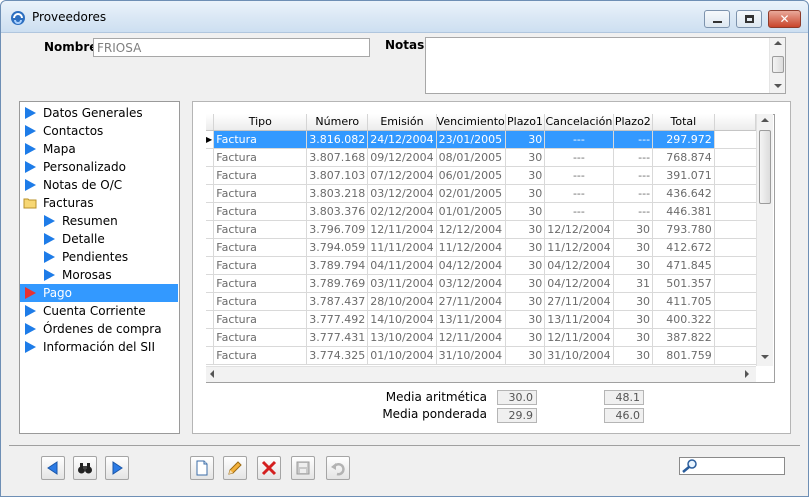  What do you see at coordinates (717, 19) in the screenshot?
I see `minimize-button` at bounding box center [717, 19].